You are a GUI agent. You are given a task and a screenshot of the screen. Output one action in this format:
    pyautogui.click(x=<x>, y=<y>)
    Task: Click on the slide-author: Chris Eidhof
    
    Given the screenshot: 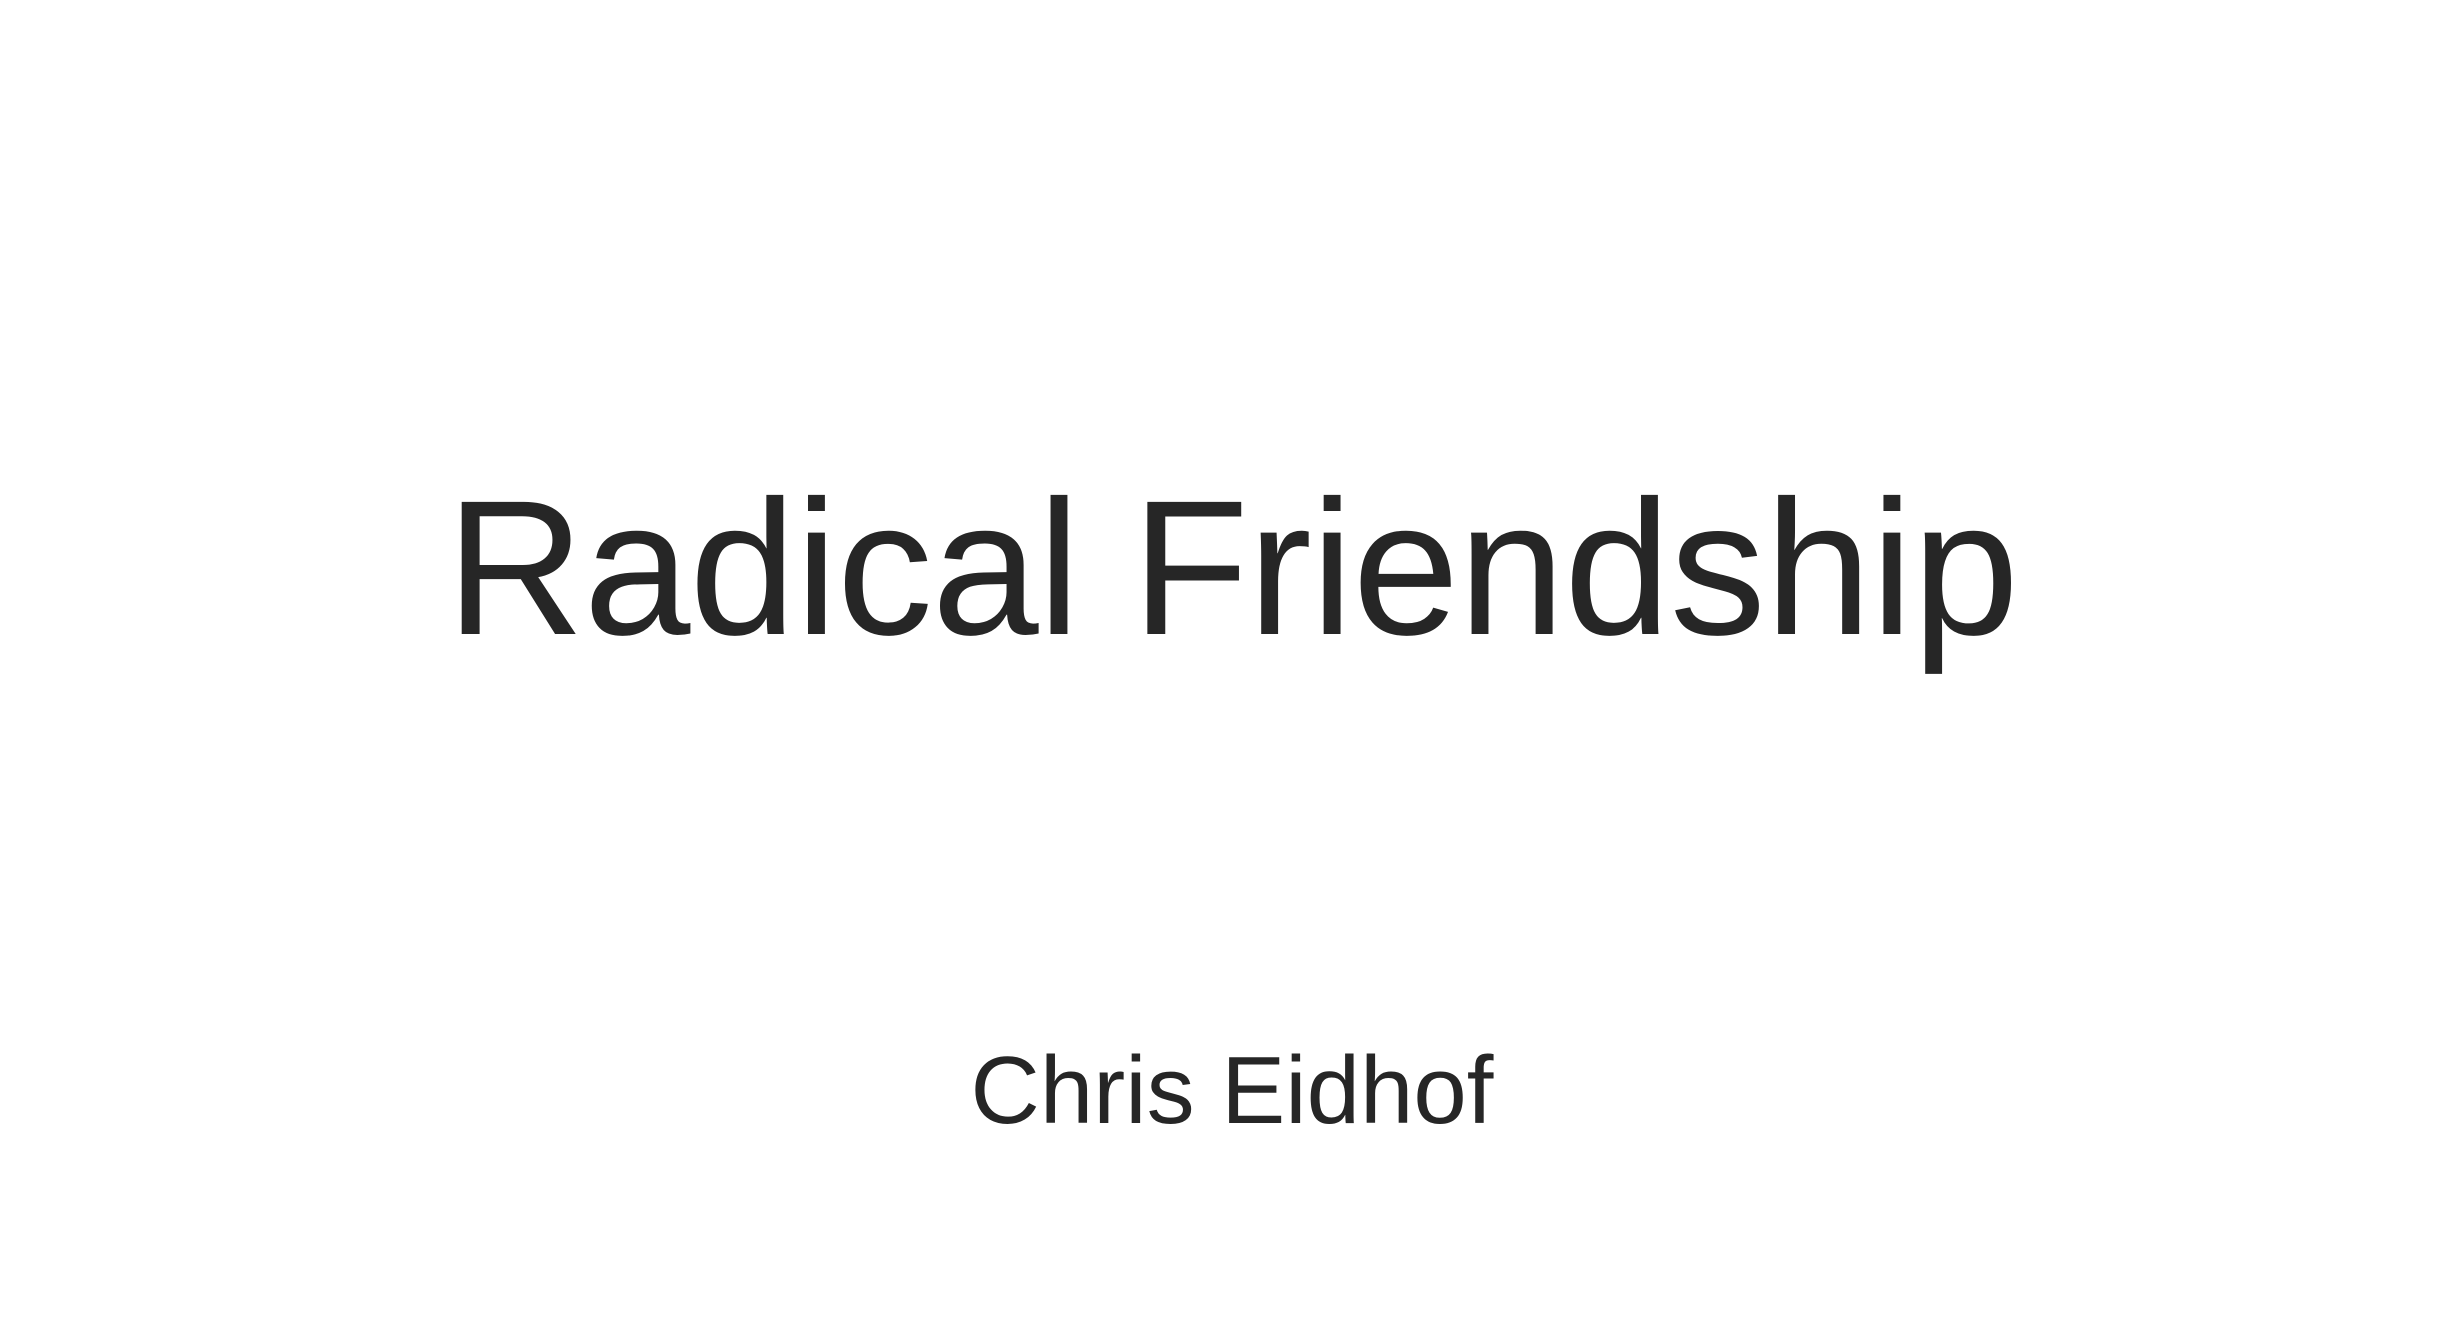 What is the action you would take?
    pyautogui.click(x=1232, y=1090)
    